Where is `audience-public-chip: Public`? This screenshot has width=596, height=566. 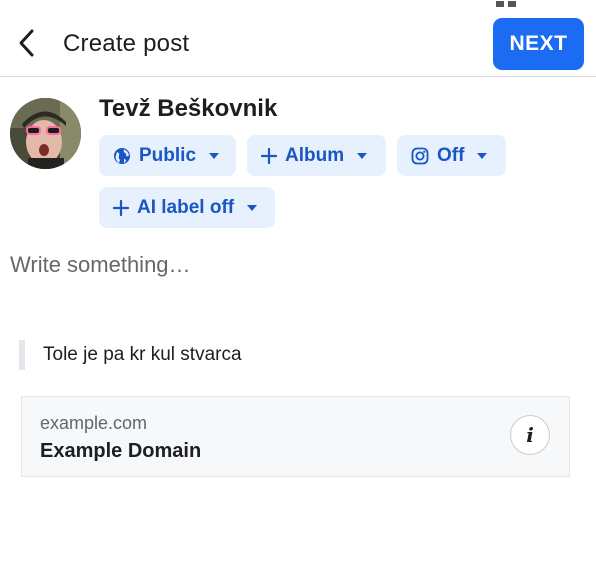 audience-public-chip: Public is located at coordinates (167, 155).